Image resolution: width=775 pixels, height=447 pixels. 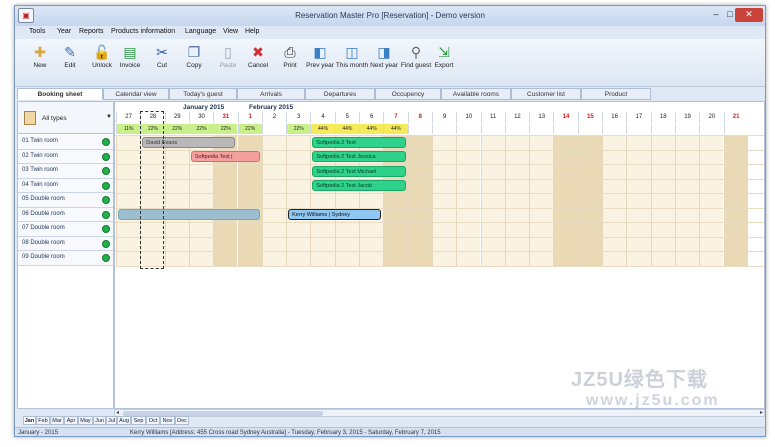 I want to click on scroll-left-icon: ◂, so click(x=117, y=412).